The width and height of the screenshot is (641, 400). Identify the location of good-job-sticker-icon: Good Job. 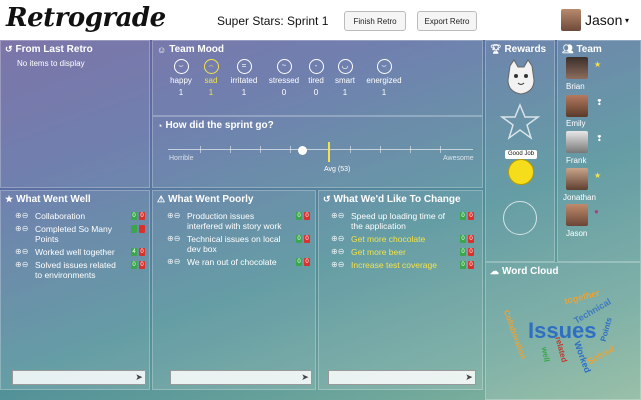
(521, 168).